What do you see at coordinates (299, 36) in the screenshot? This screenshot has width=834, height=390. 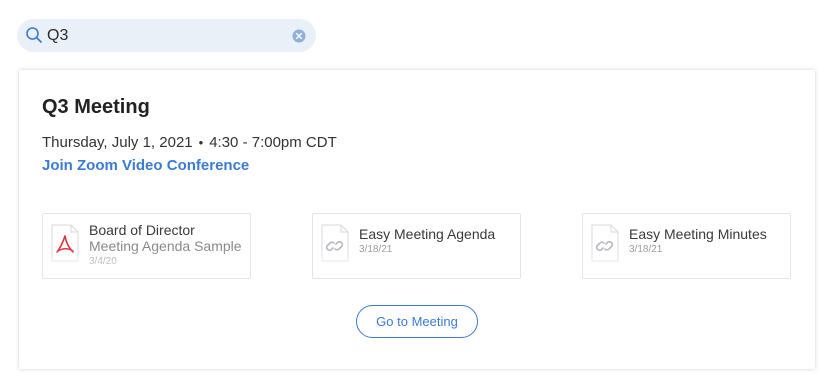 I see `clear-icon` at bounding box center [299, 36].